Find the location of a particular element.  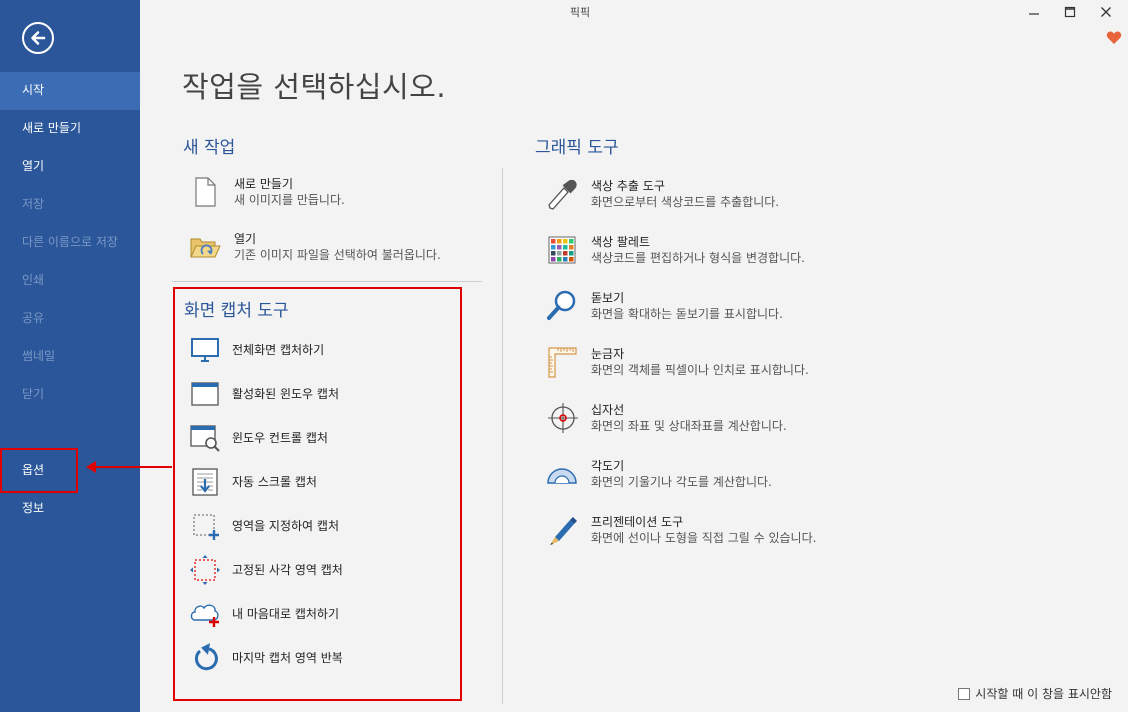

minimize-button is located at coordinates (1034, 12).